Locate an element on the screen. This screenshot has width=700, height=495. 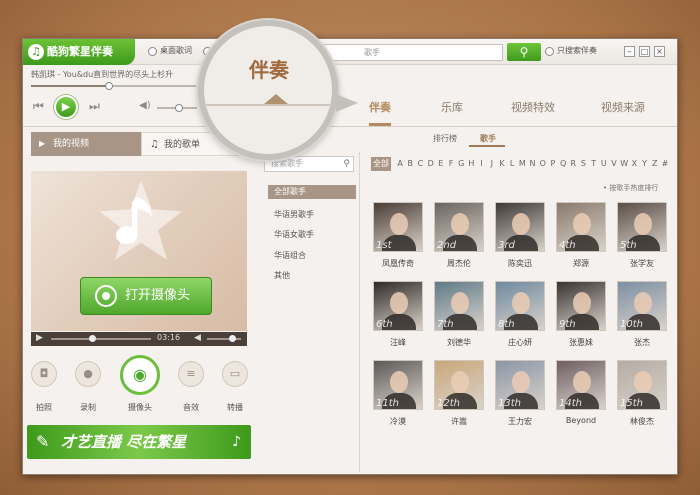
alphabet-letter: V is located at coordinates (614, 164).